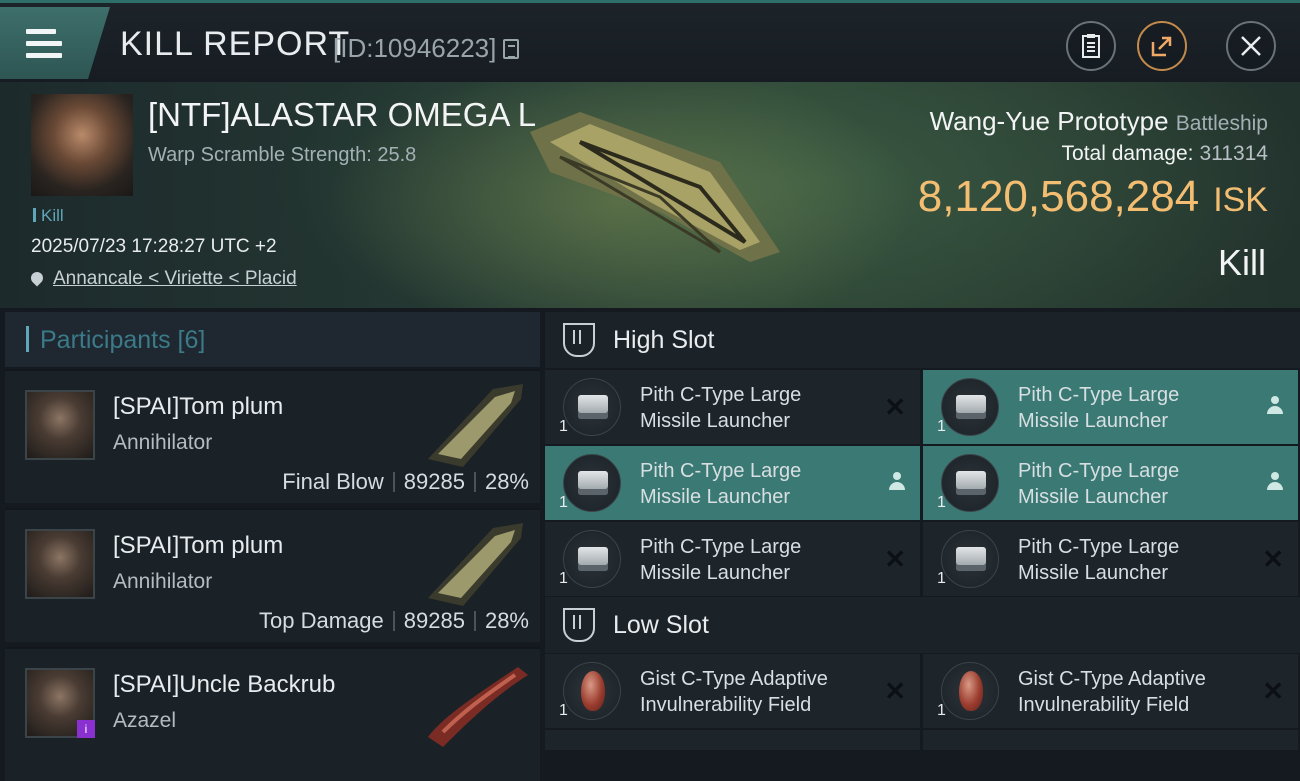 This screenshot has height=781, width=1300. Describe the element at coordinates (511, 49) in the screenshot. I see `copy-icon` at that location.